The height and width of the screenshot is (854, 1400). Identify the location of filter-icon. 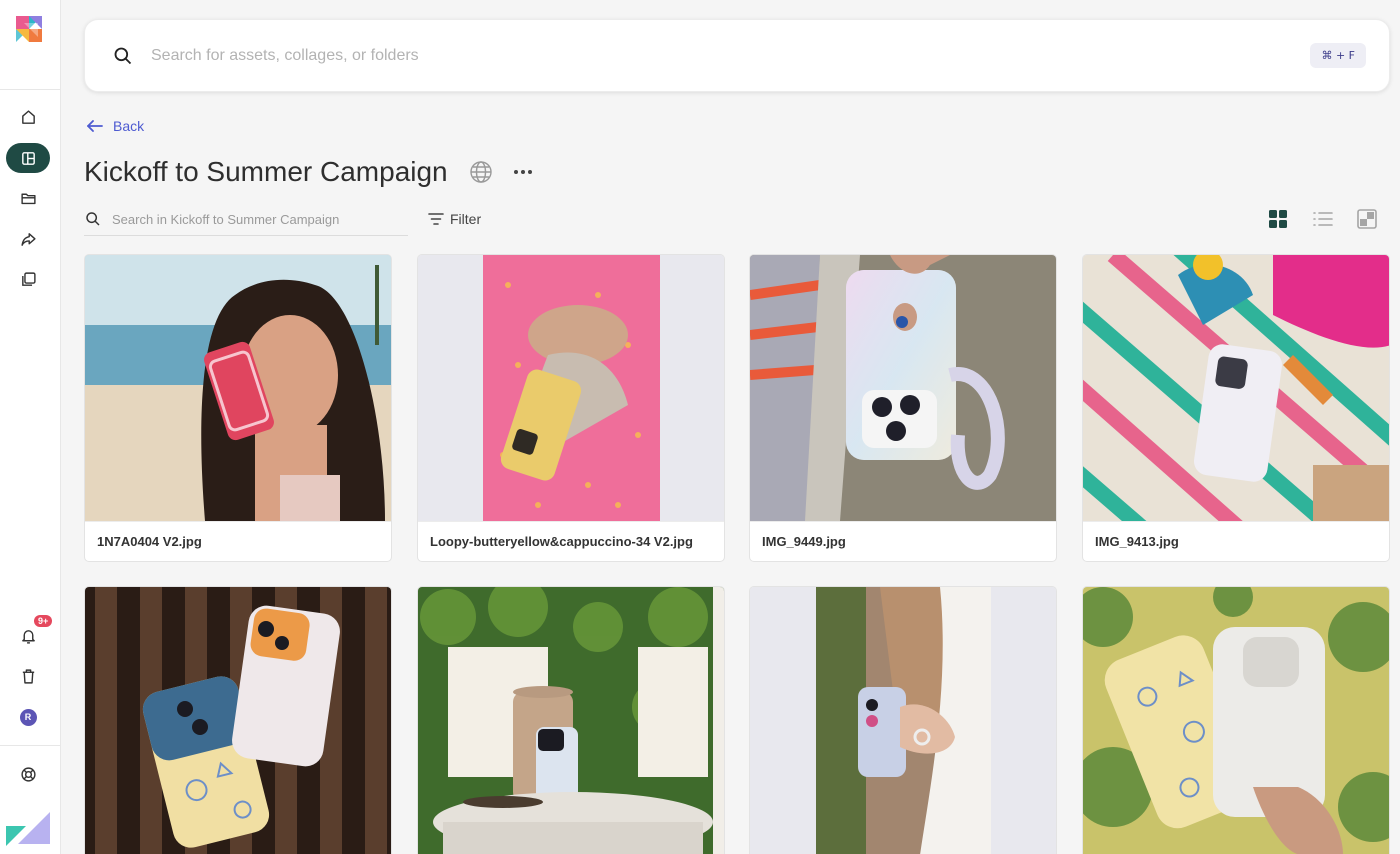
(436, 219).